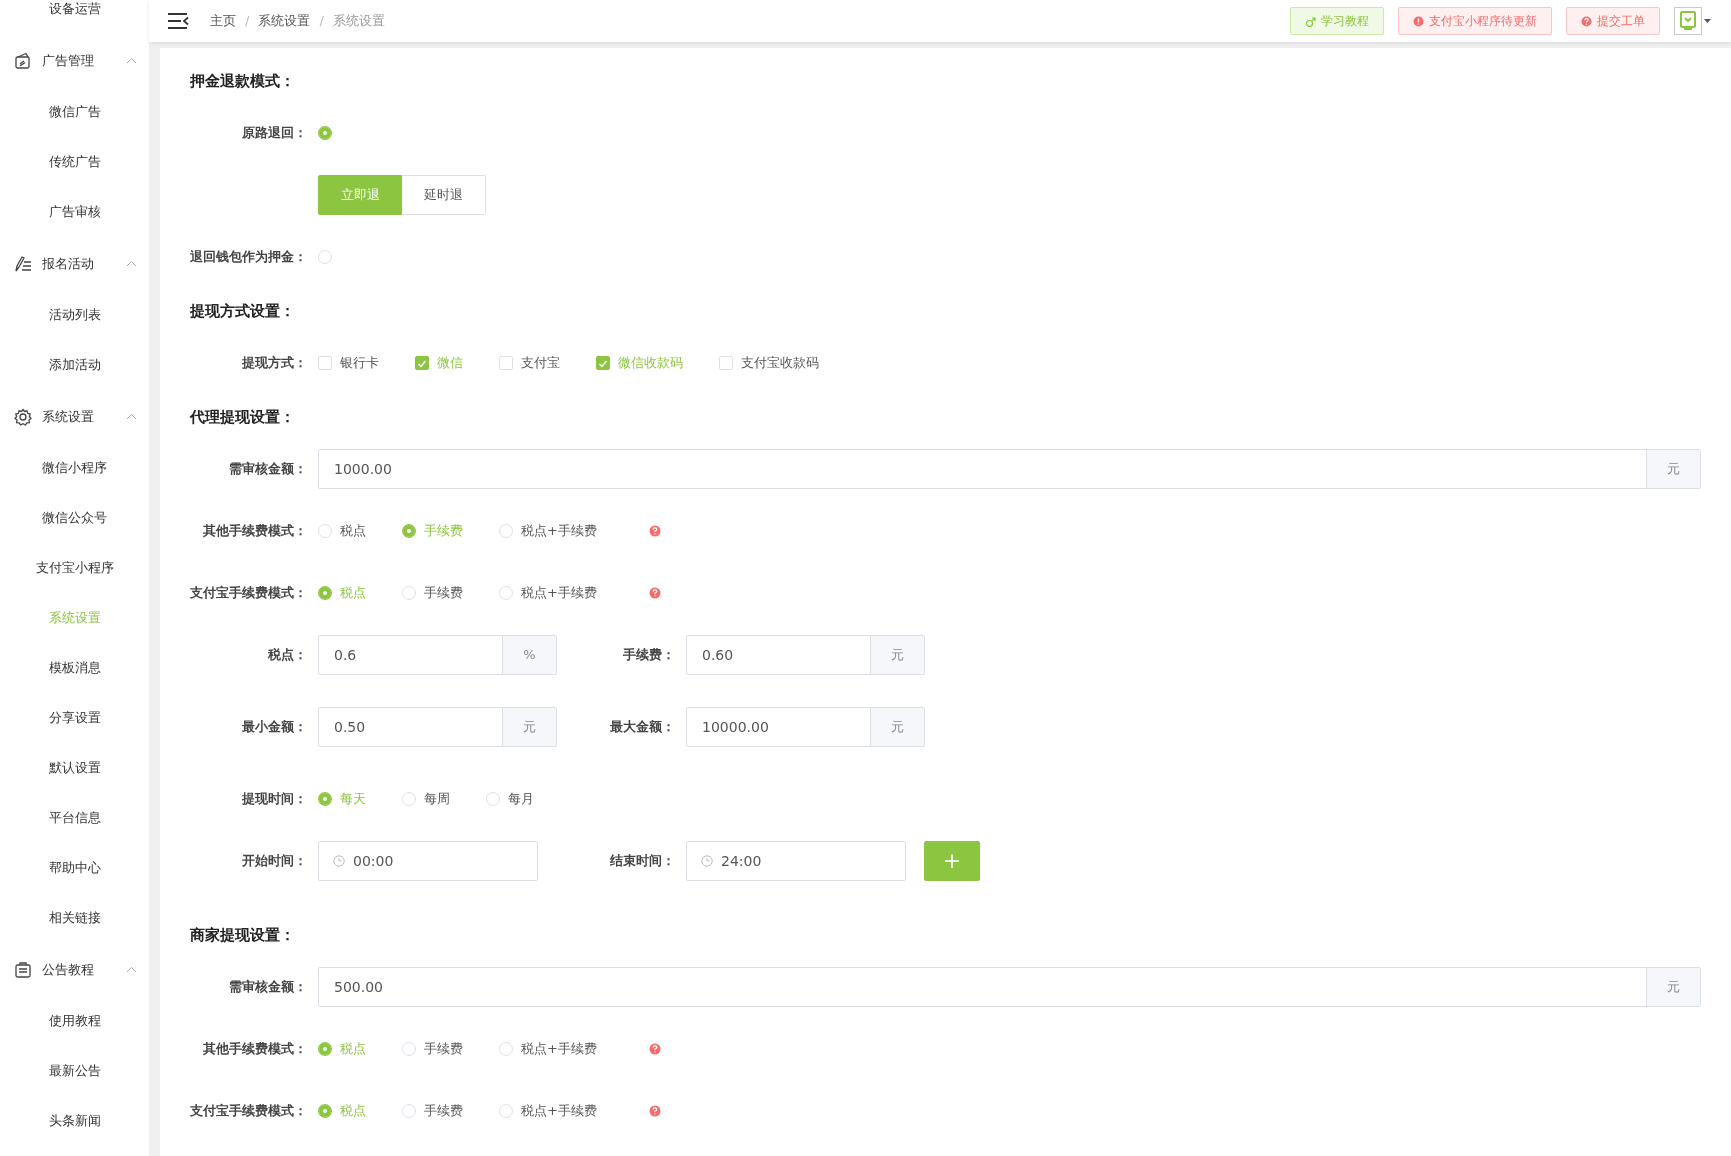 This screenshot has width=1731, height=1156. What do you see at coordinates (74, 868) in the screenshot?
I see `sidebar-item: 帮助中心` at bounding box center [74, 868].